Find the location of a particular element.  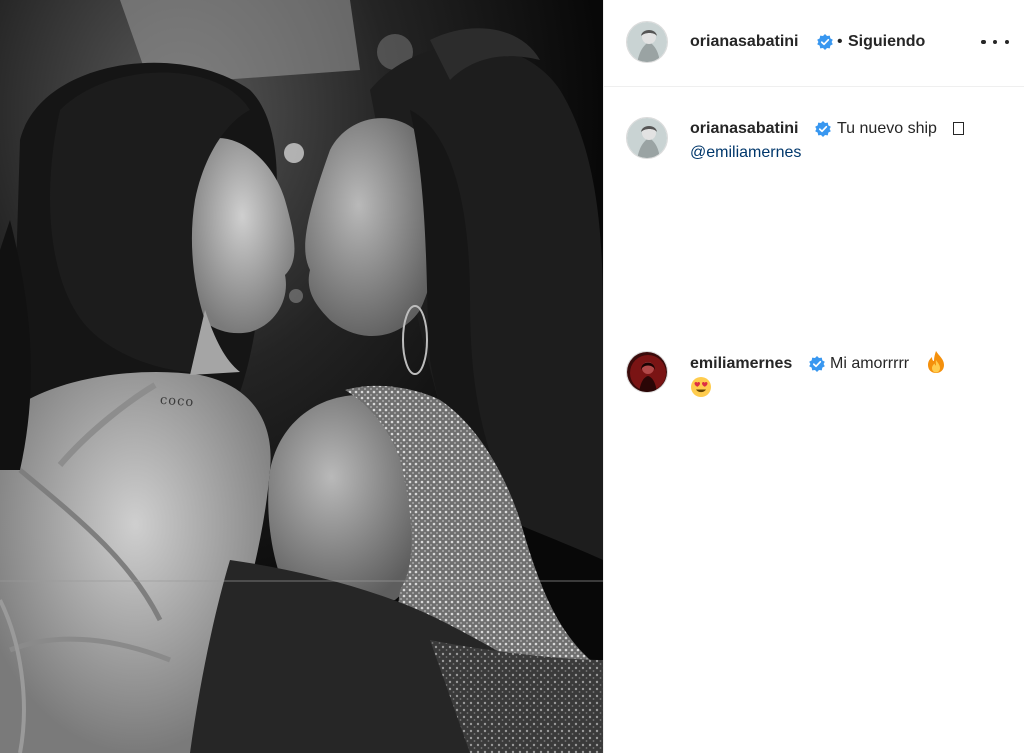

caption-text: Tu nuevo ship is located at coordinates (887, 128).